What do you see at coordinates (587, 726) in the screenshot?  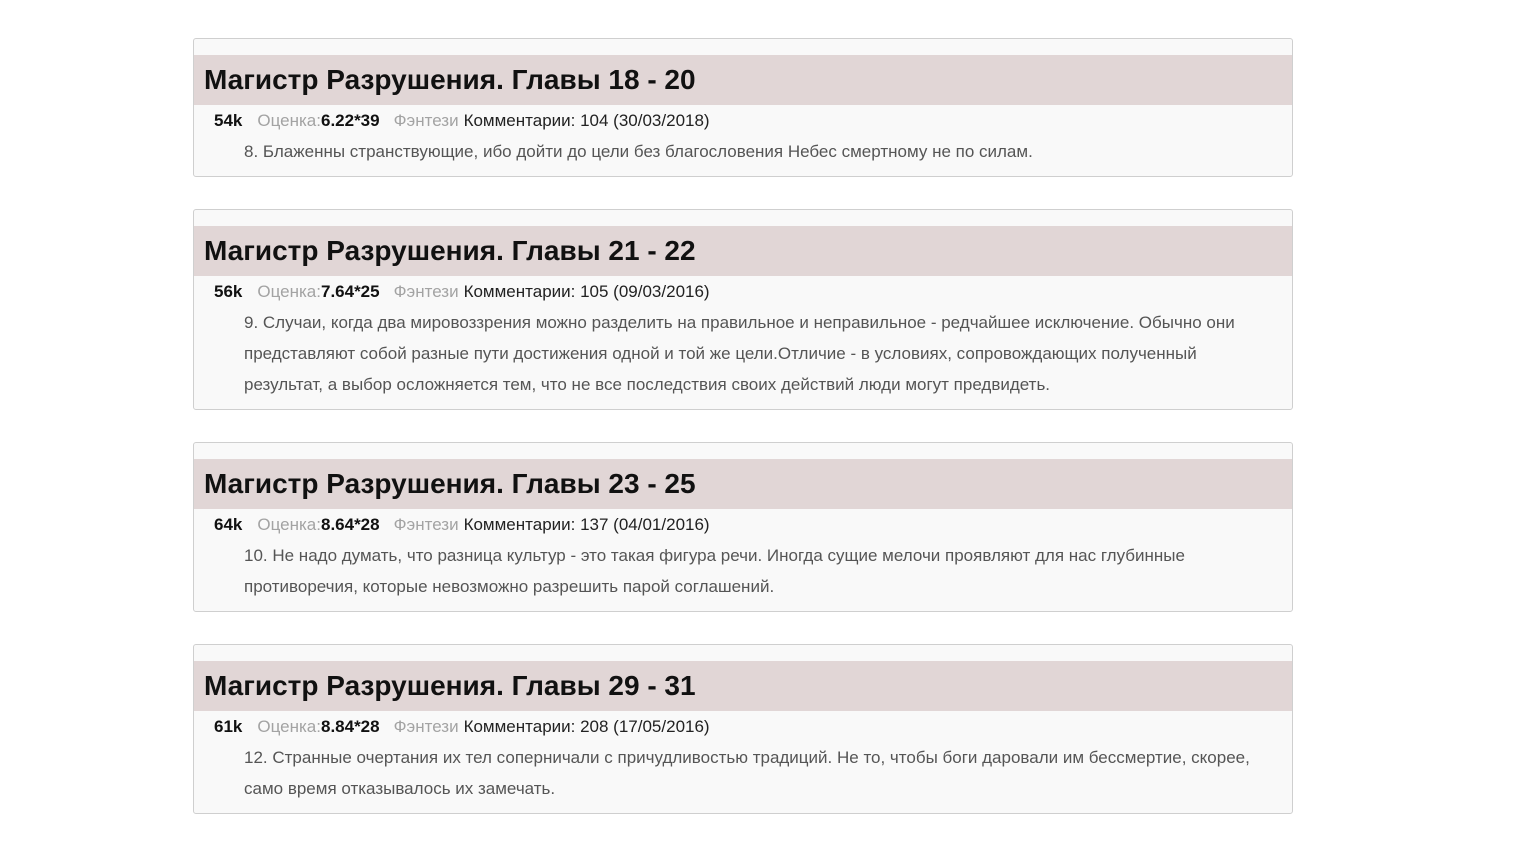 I see `comments-link: Комментарии: 208 (17/05/2016)` at bounding box center [587, 726].